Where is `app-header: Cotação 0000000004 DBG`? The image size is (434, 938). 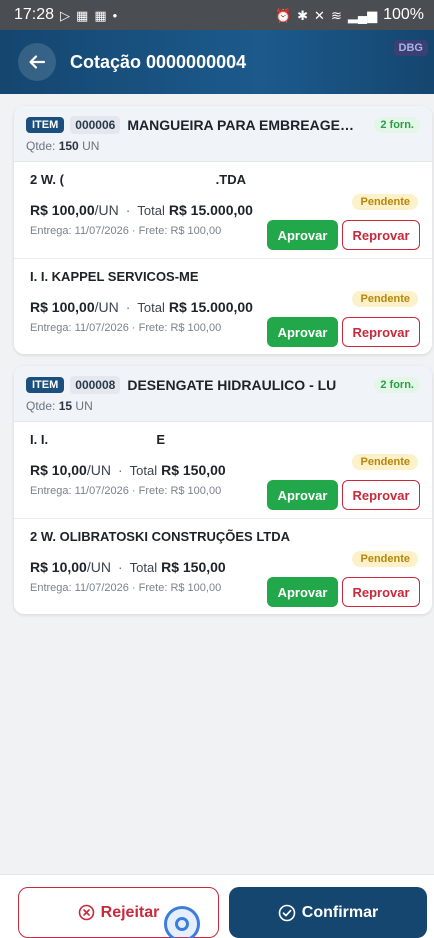 app-header: Cotação 0000000004 DBG is located at coordinates (217, 62).